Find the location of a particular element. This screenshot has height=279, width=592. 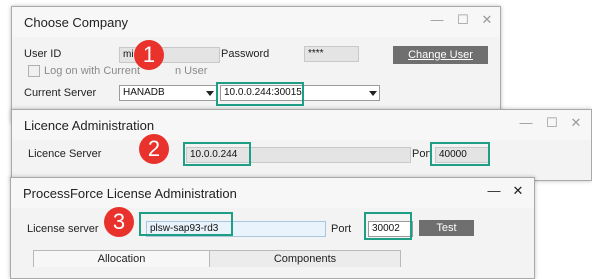

licence-admin-title: Licence Administration is located at coordinates (89, 125).